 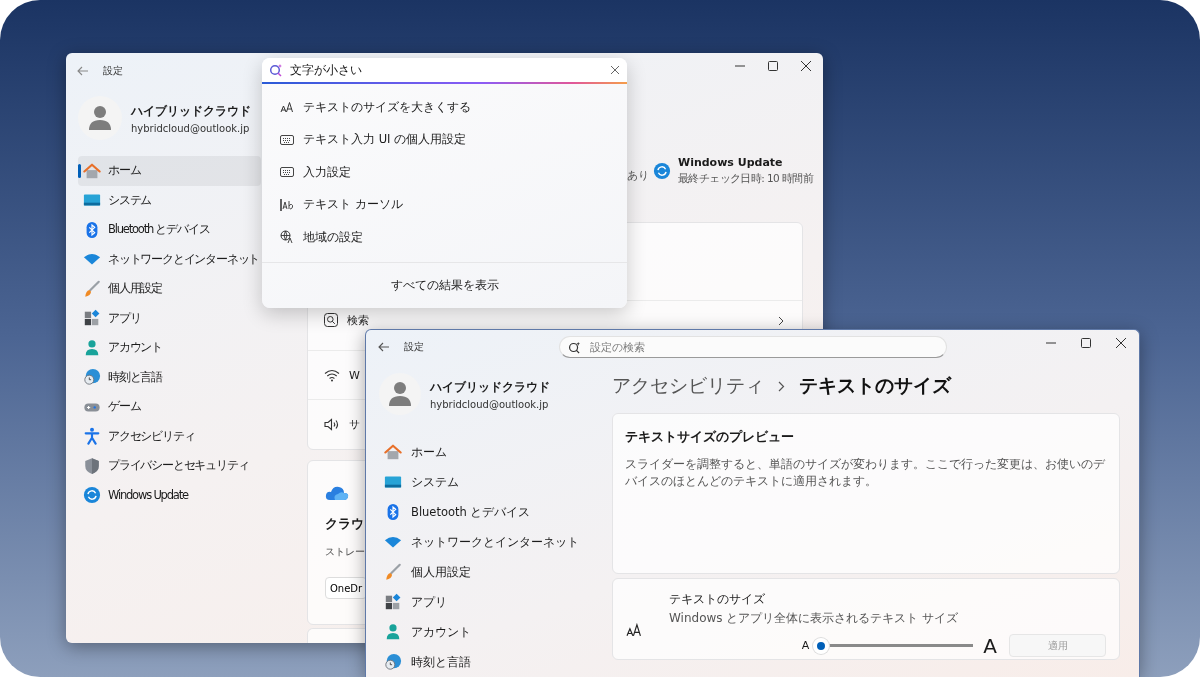 I want to click on globe-icon, so click(x=287, y=237).